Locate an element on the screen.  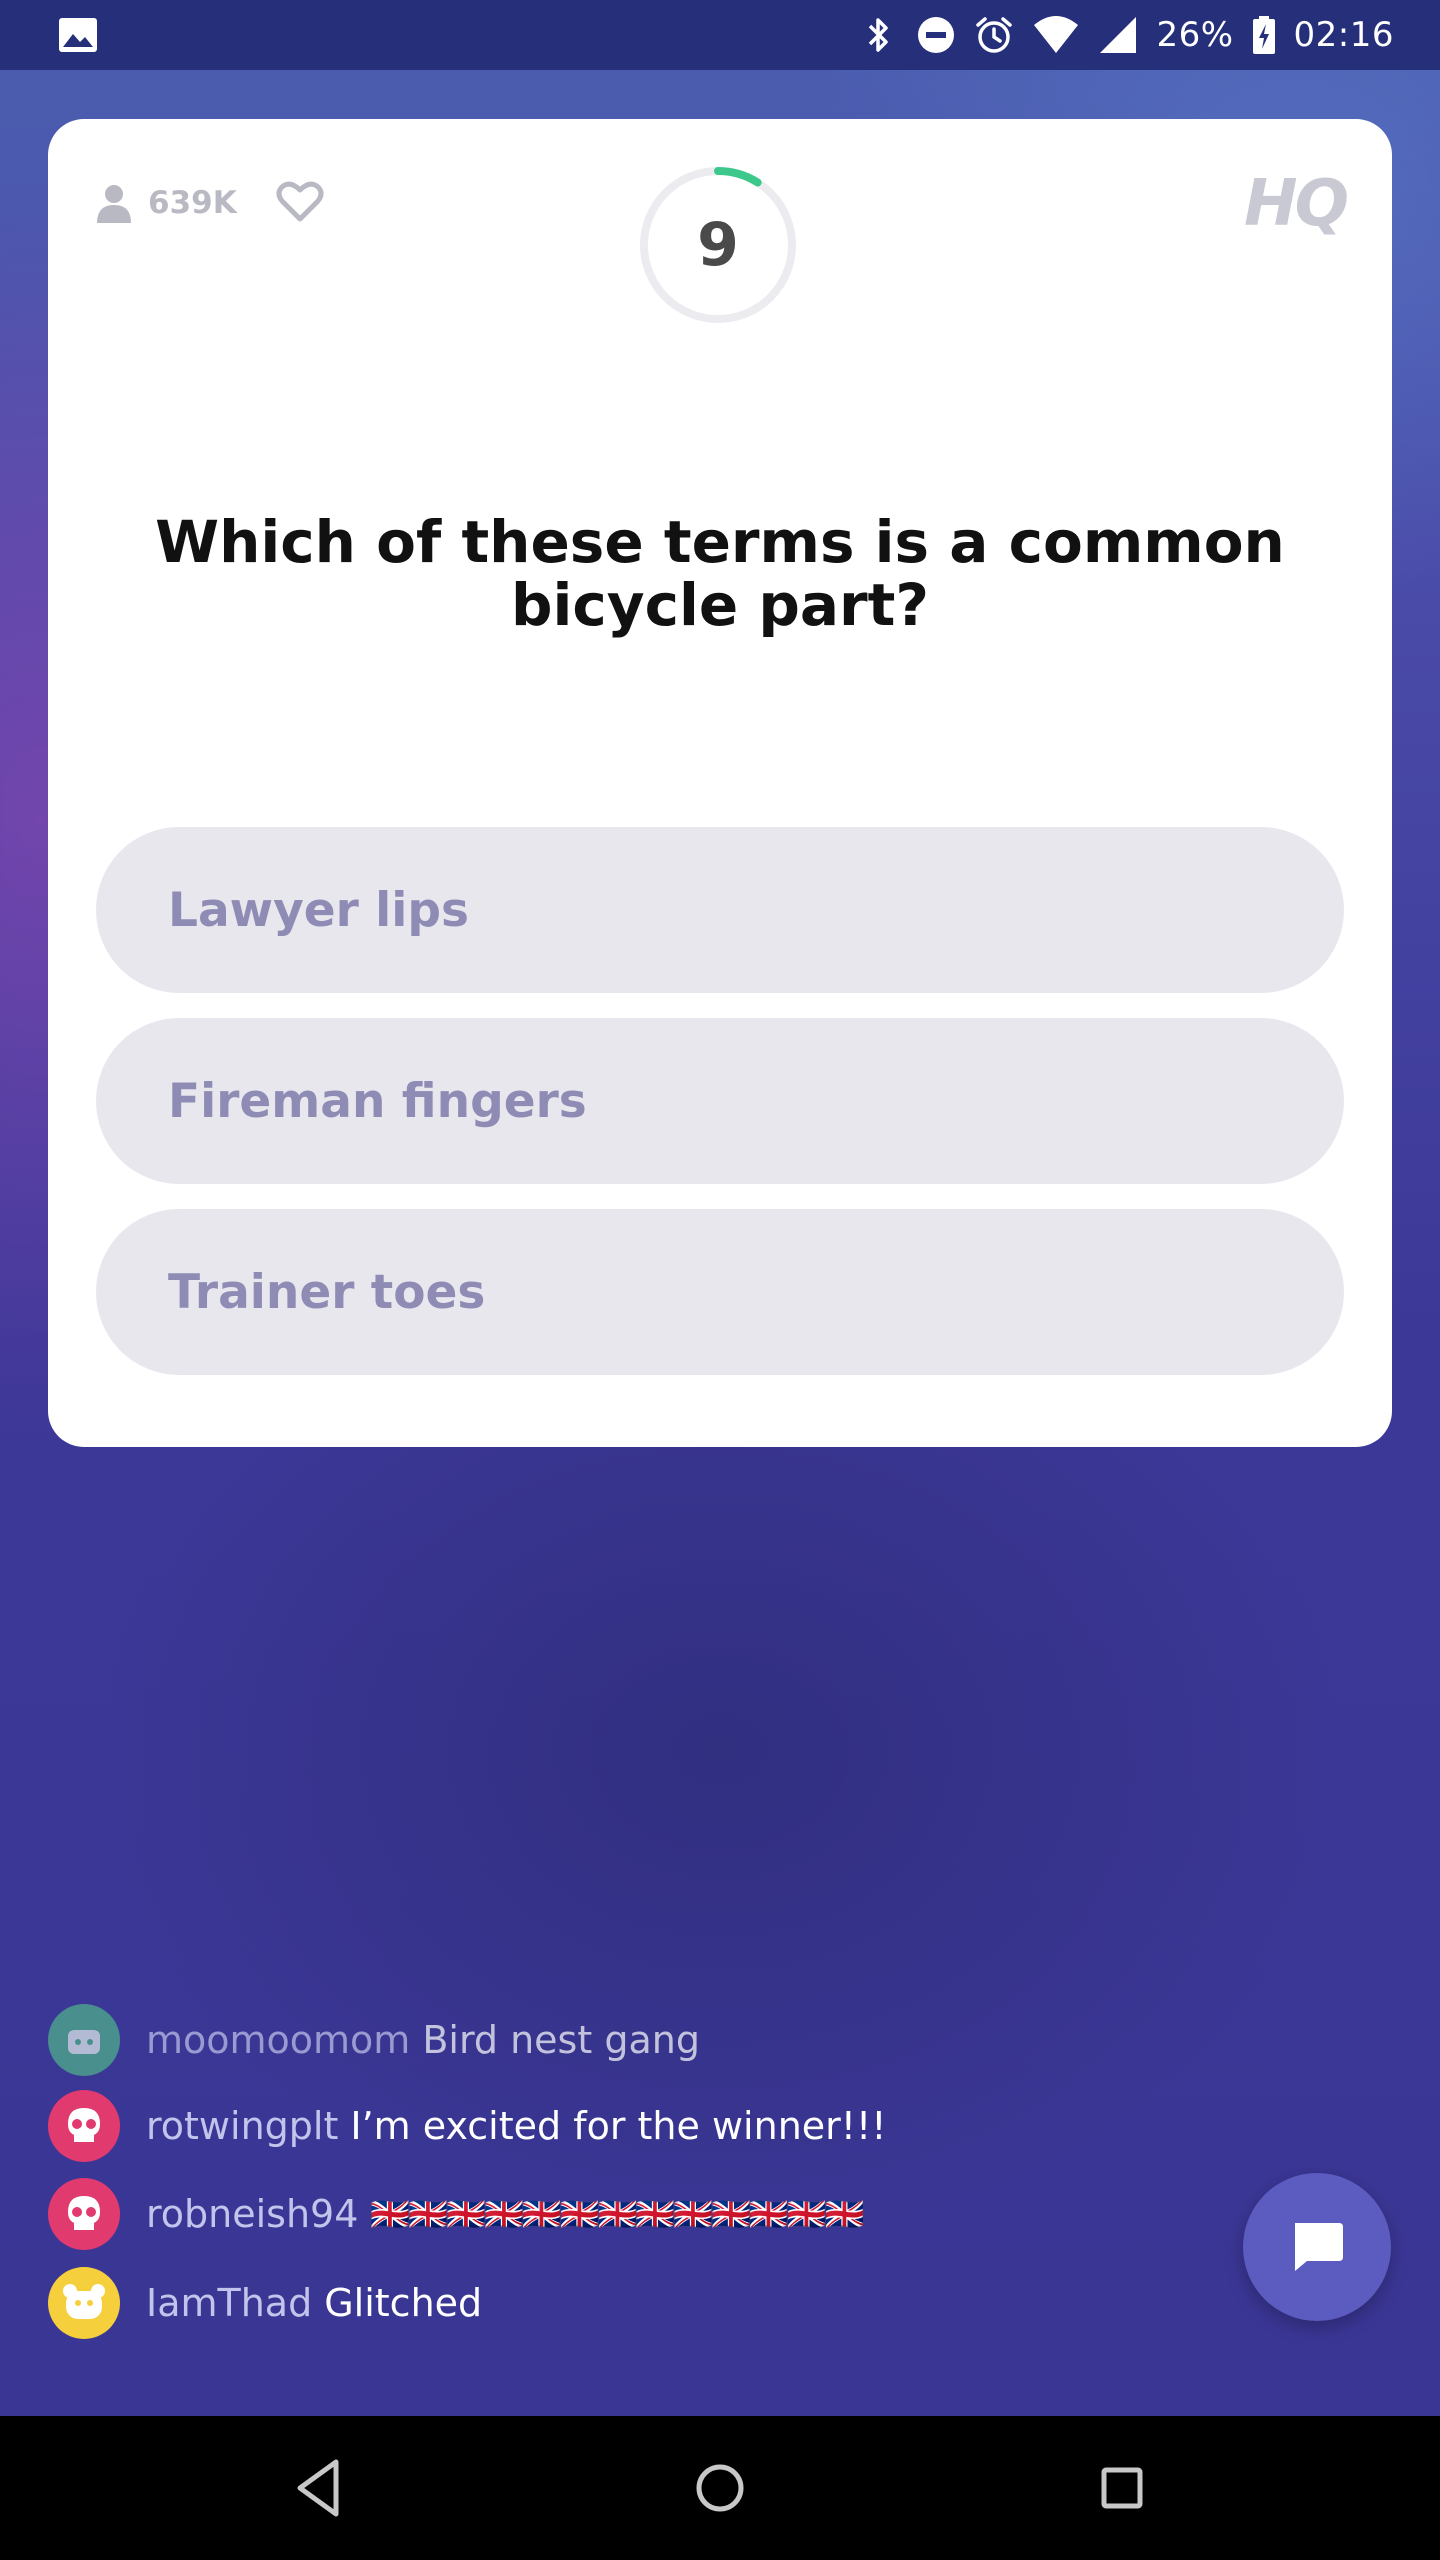
chat-button is located at coordinates (1317, 2247).